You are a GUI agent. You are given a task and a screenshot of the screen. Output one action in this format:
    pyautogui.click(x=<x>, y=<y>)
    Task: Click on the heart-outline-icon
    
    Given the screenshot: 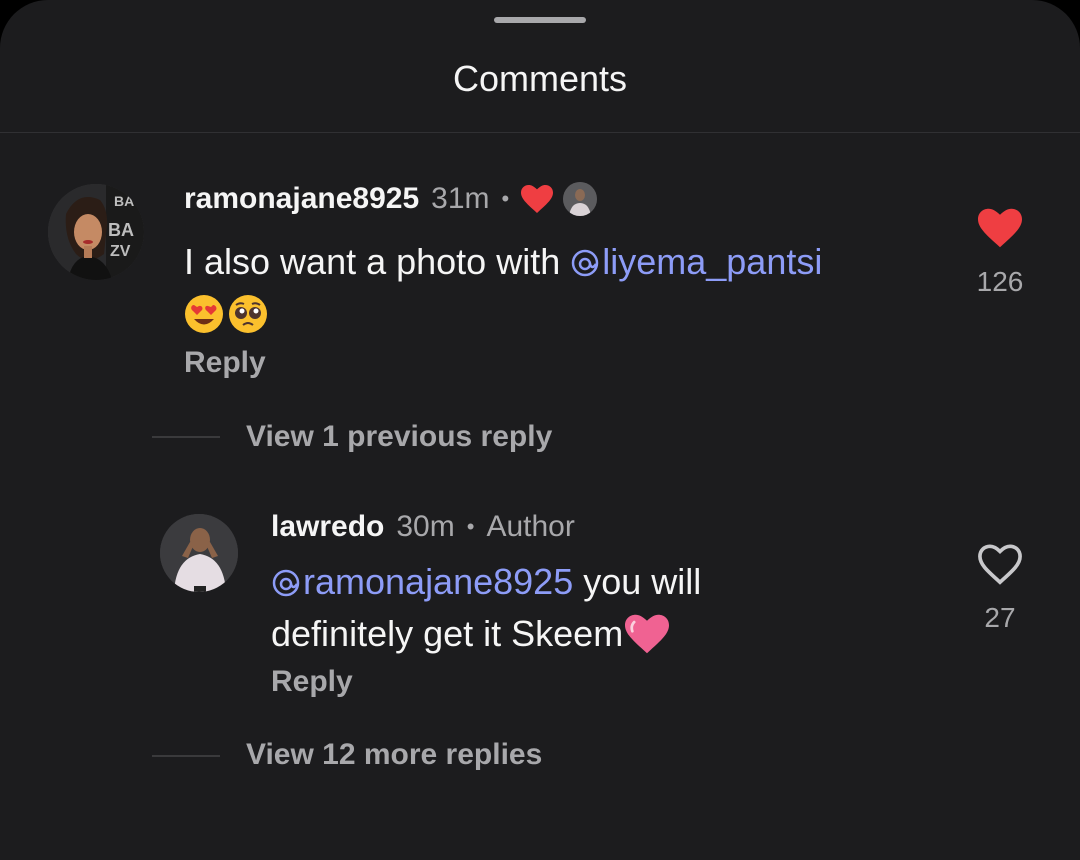 What is the action you would take?
    pyautogui.click(x=1000, y=564)
    